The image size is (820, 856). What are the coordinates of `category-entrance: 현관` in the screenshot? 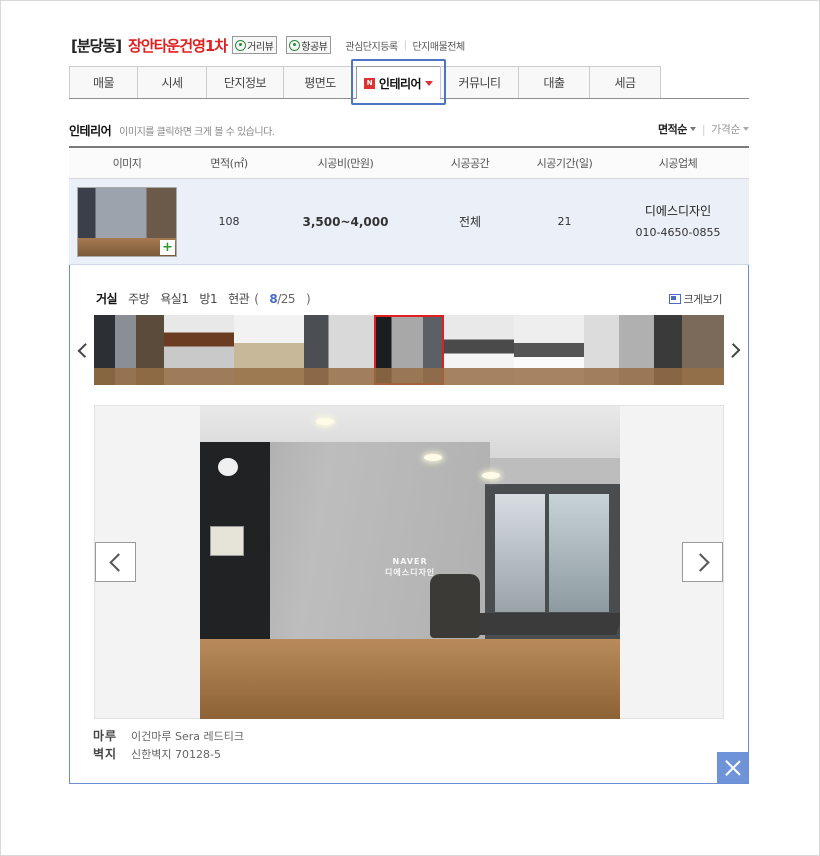 It's located at (239, 298).